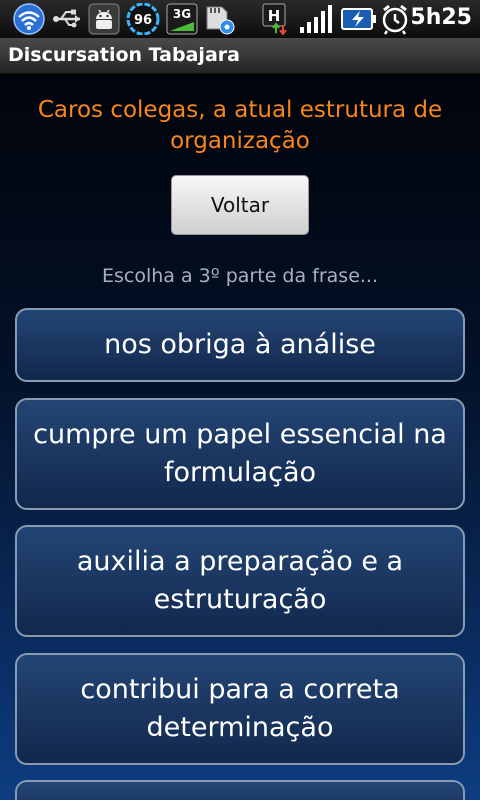 The image size is (480, 800). What do you see at coordinates (240, 345) in the screenshot?
I see `option-button-1: nos obriga à análise` at bounding box center [240, 345].